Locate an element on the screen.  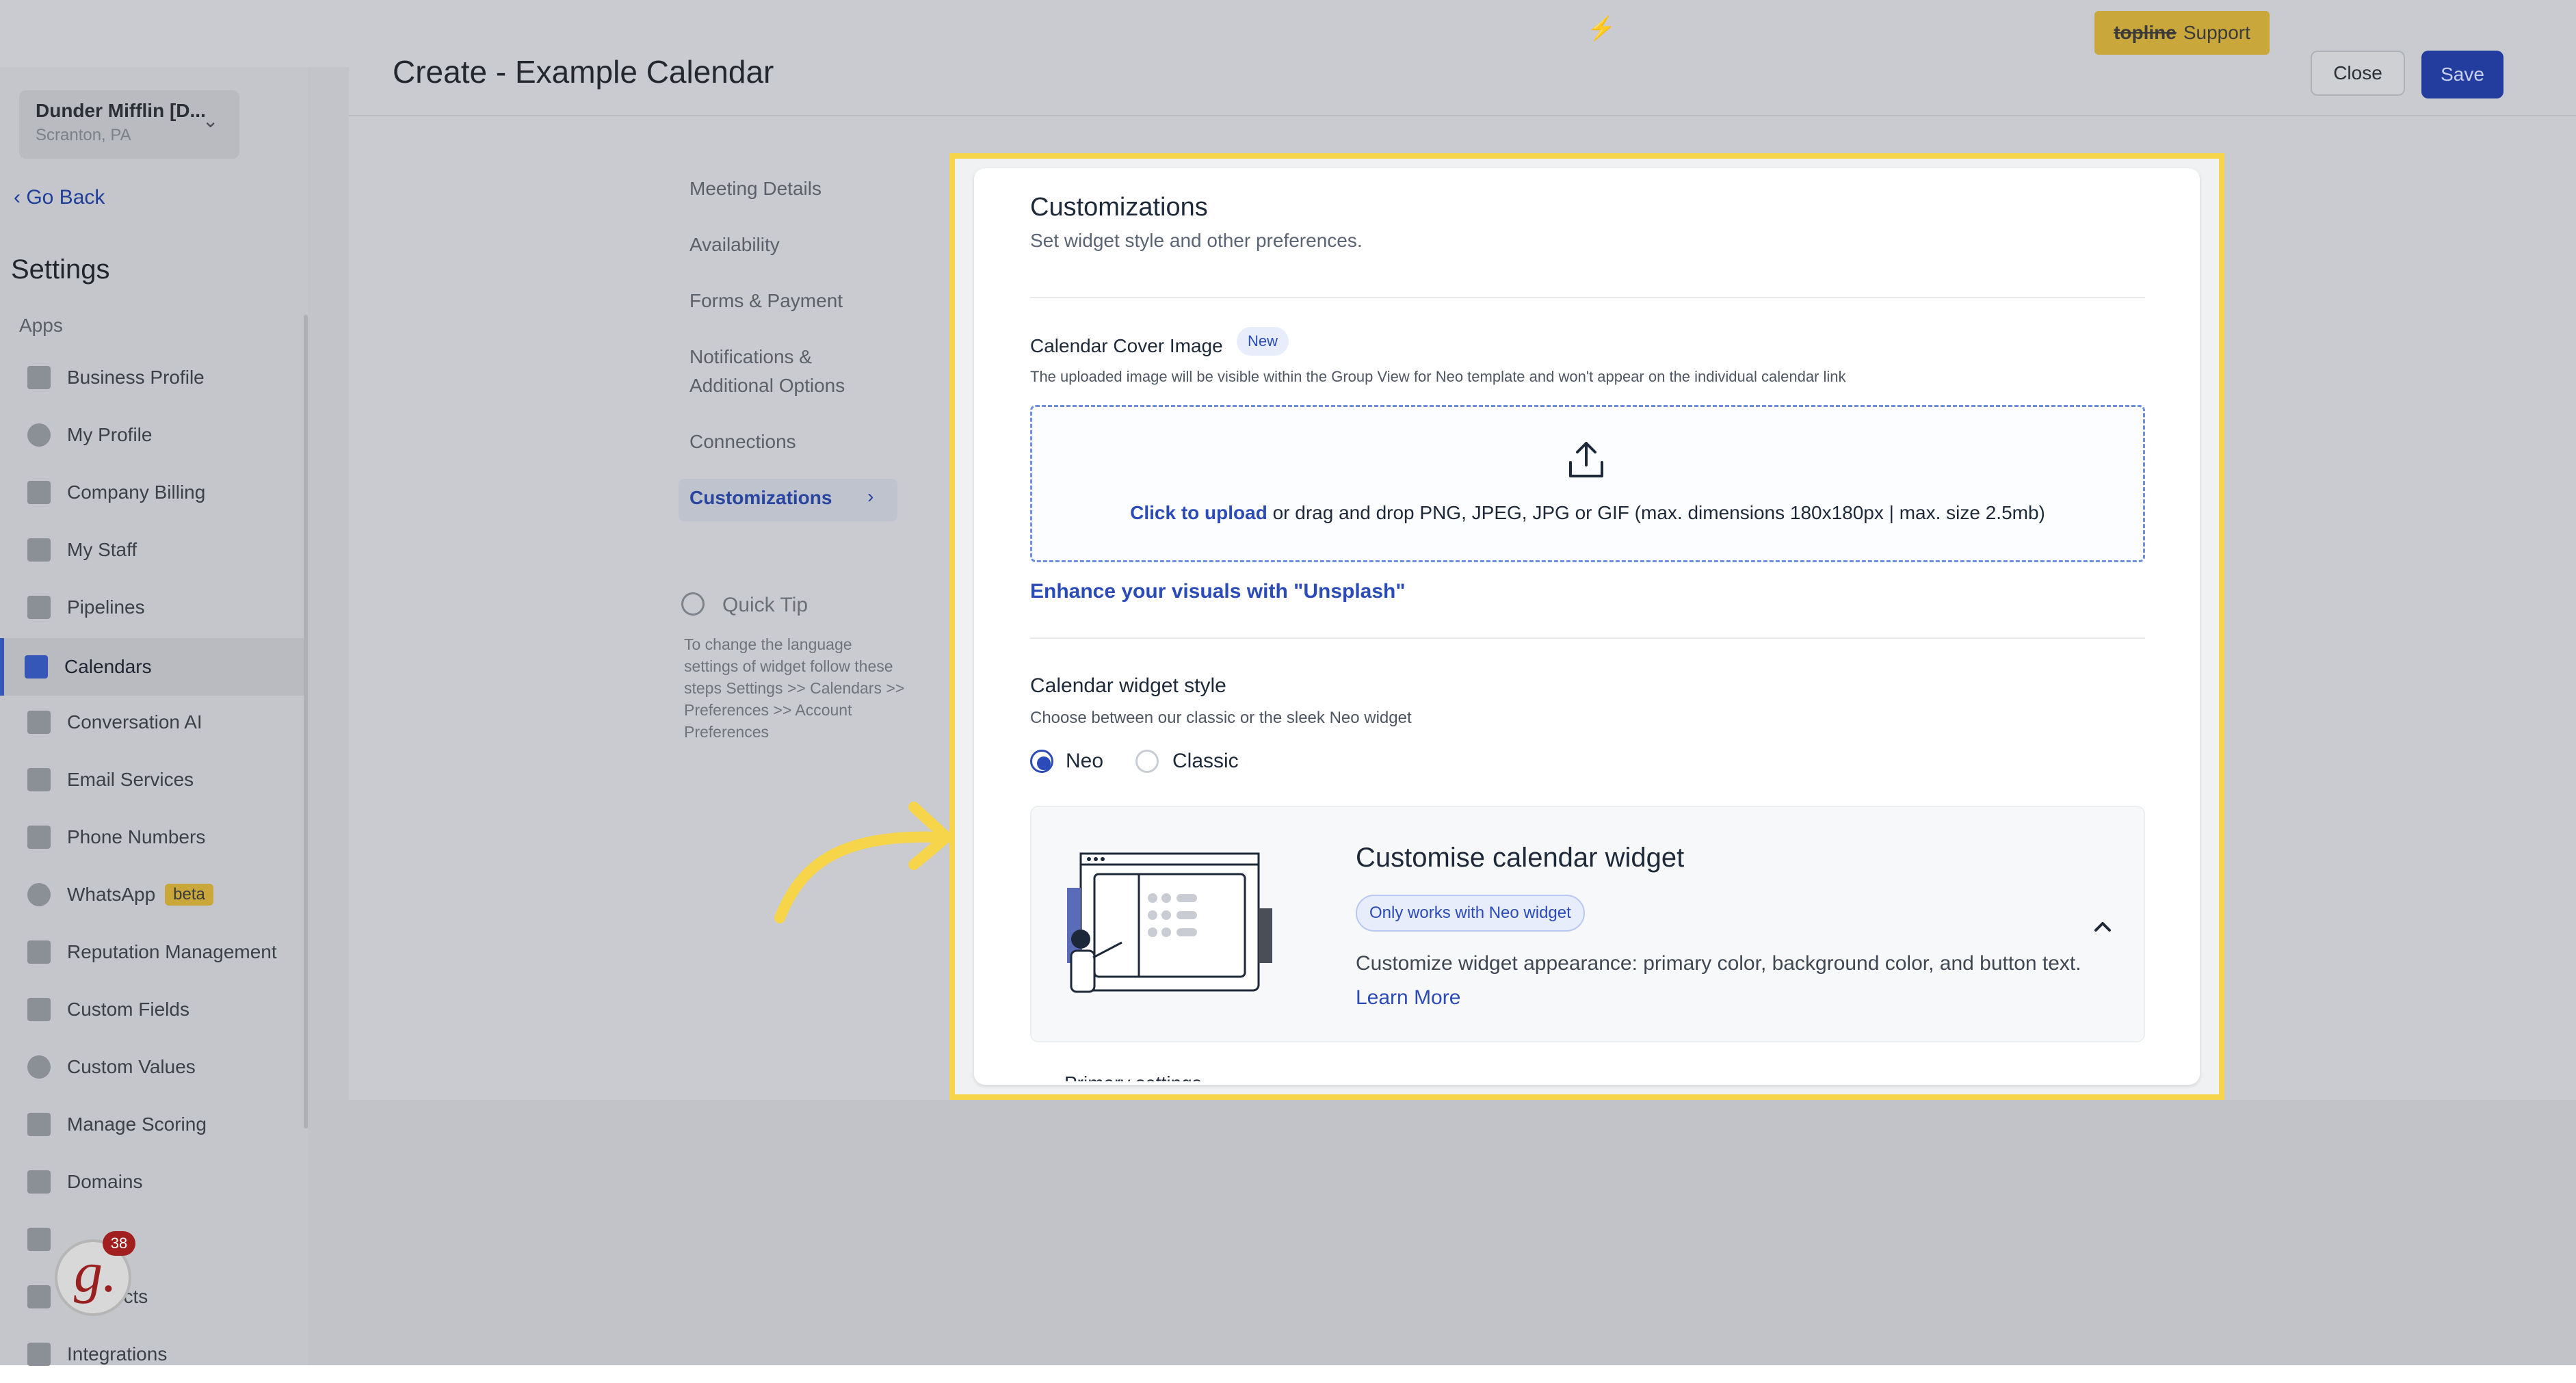
active-indicator is located at coordinates (2, 667).